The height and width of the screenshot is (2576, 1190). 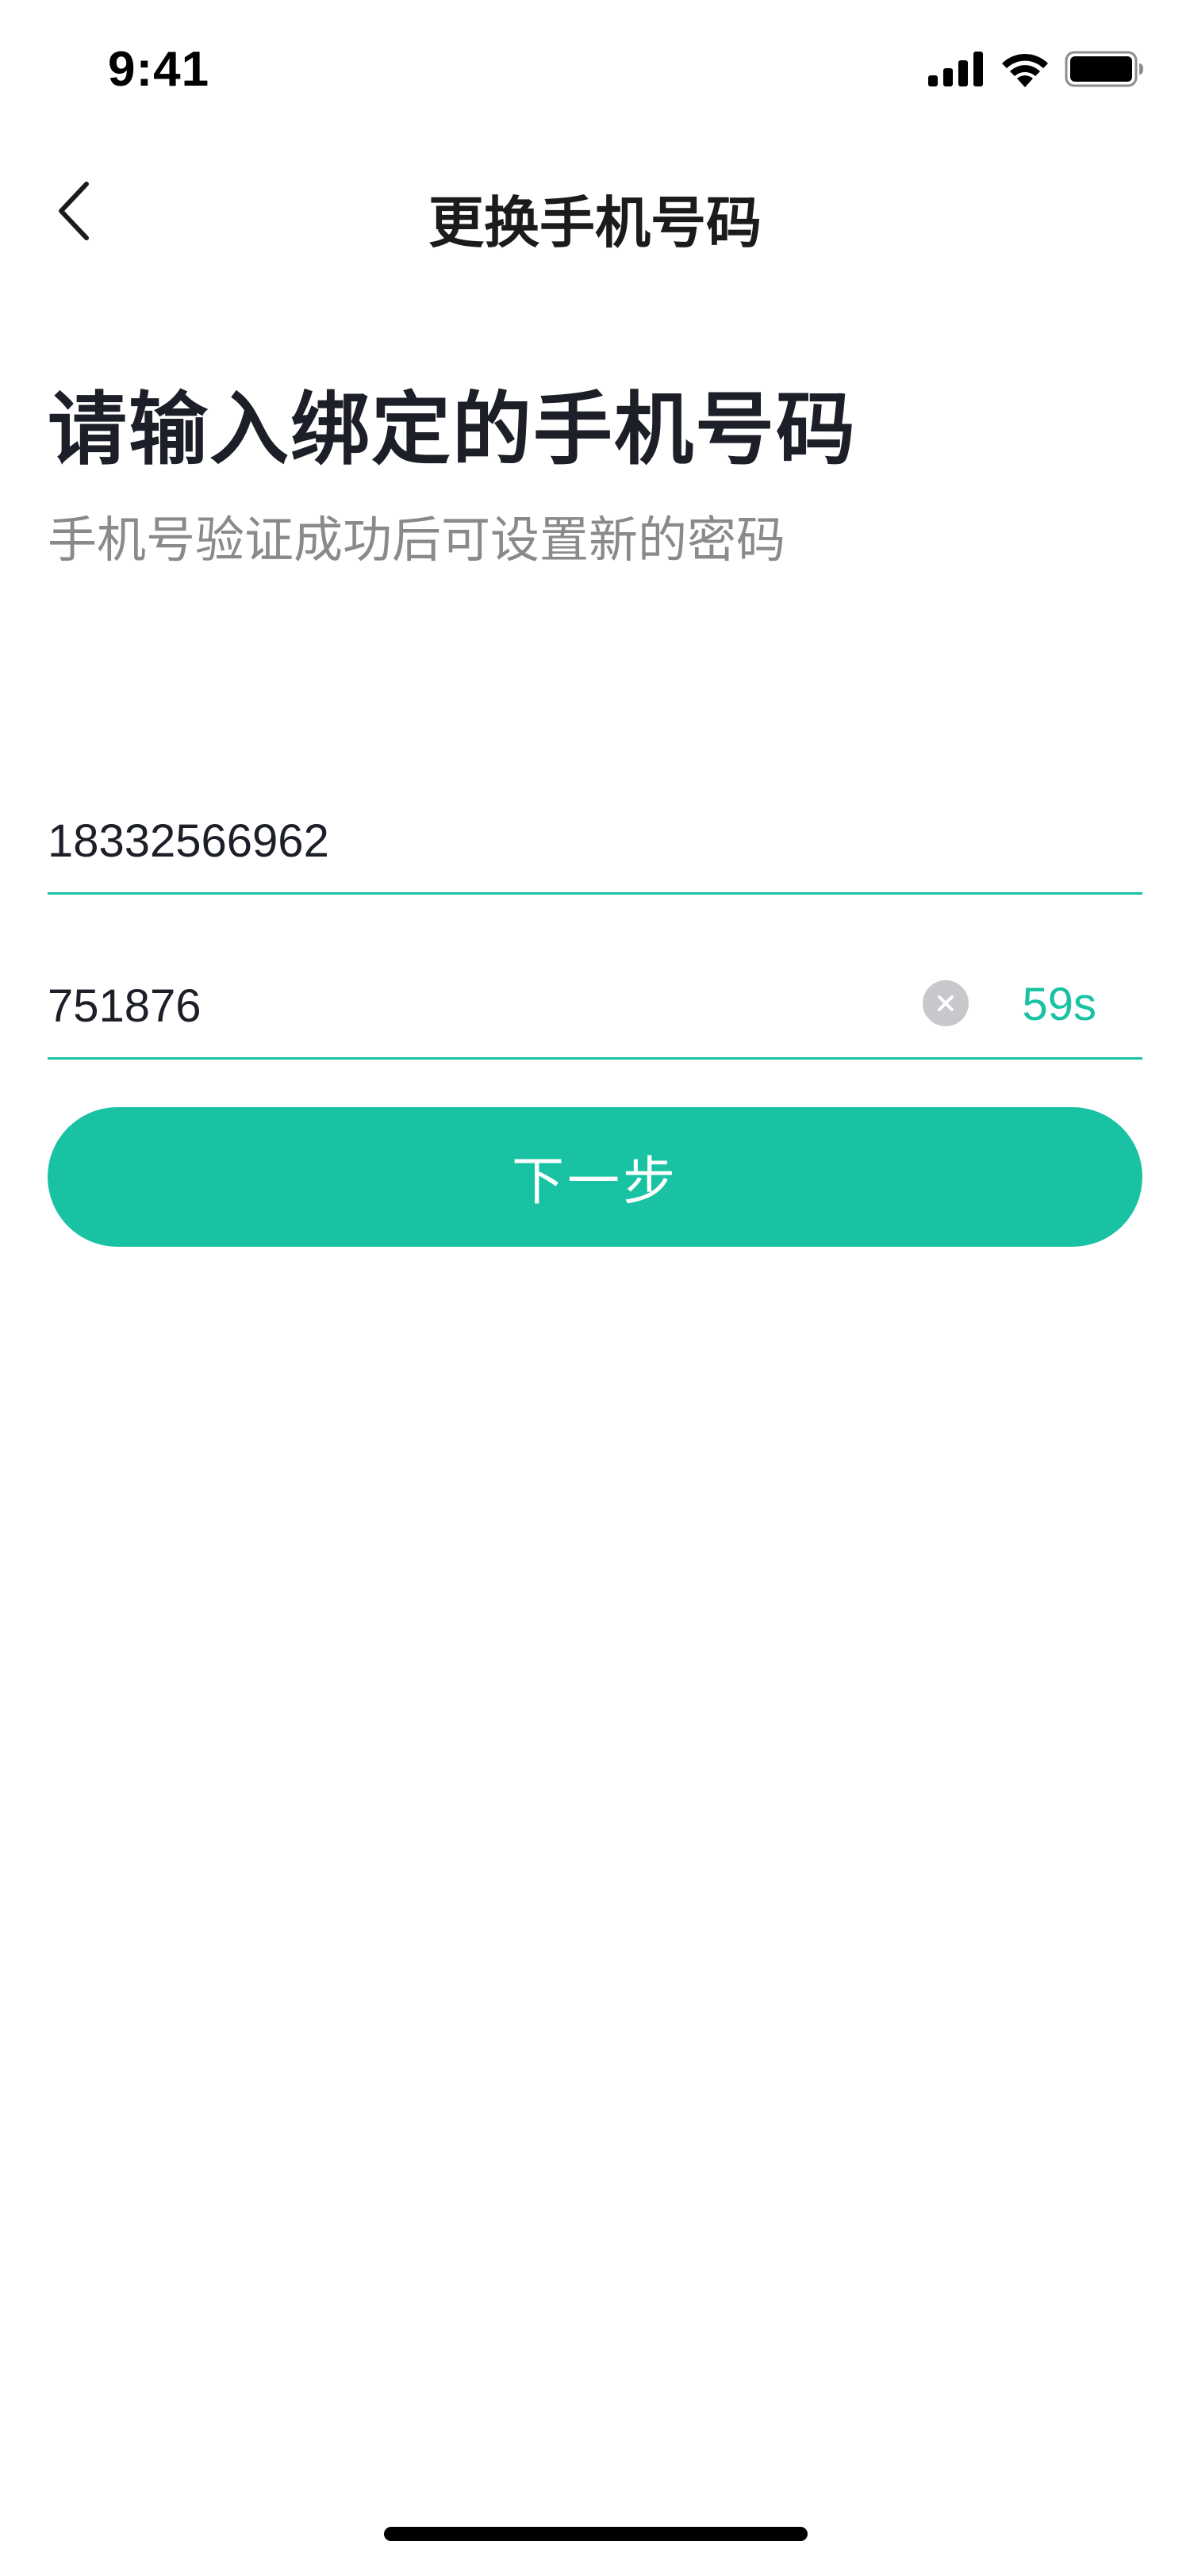 I want to click on verification-code-field: 59s, so click(x=595, y=1007).